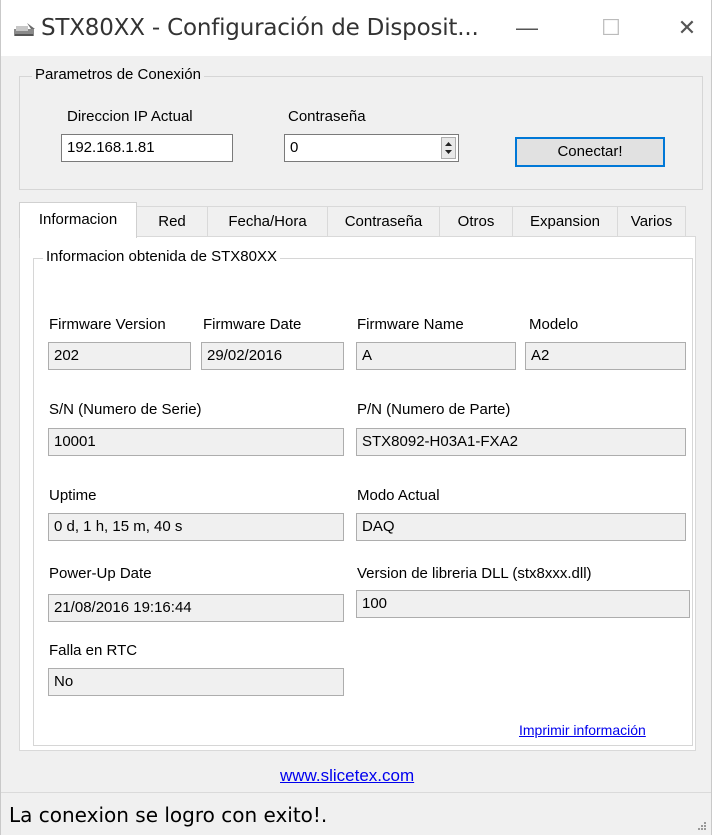  I want to click on modo-actual-field: DAQ, so click(521, 527).